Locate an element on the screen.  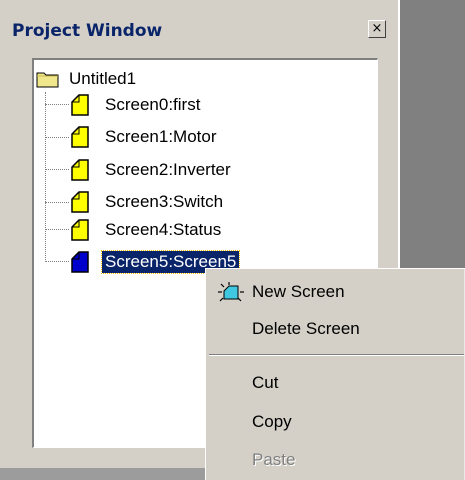
new-screen-icon is located at coordinates (231, 292).